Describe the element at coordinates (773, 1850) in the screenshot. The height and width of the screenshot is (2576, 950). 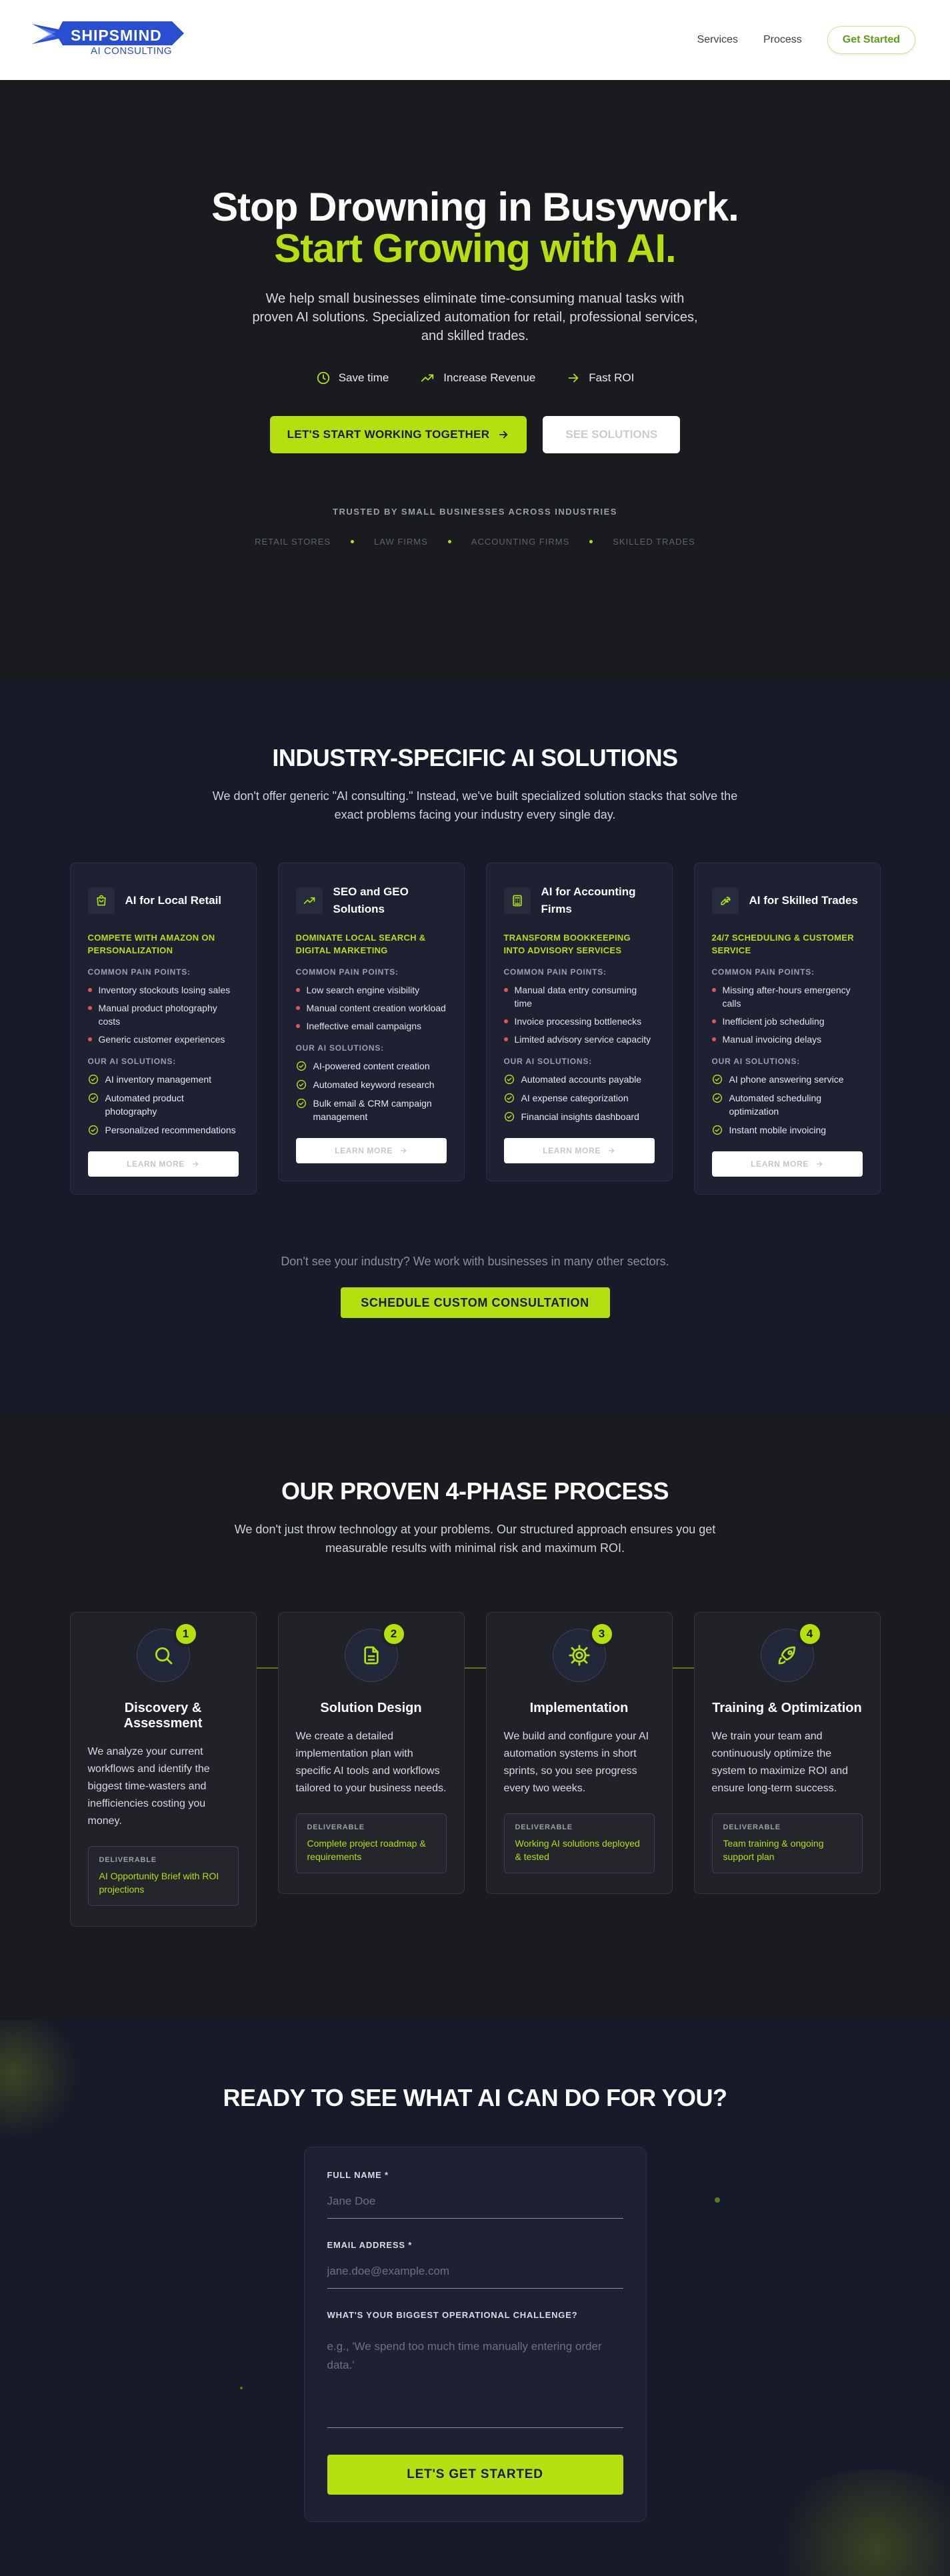
I see `deliverable-value: Team training & ongoing support plan` at that location.